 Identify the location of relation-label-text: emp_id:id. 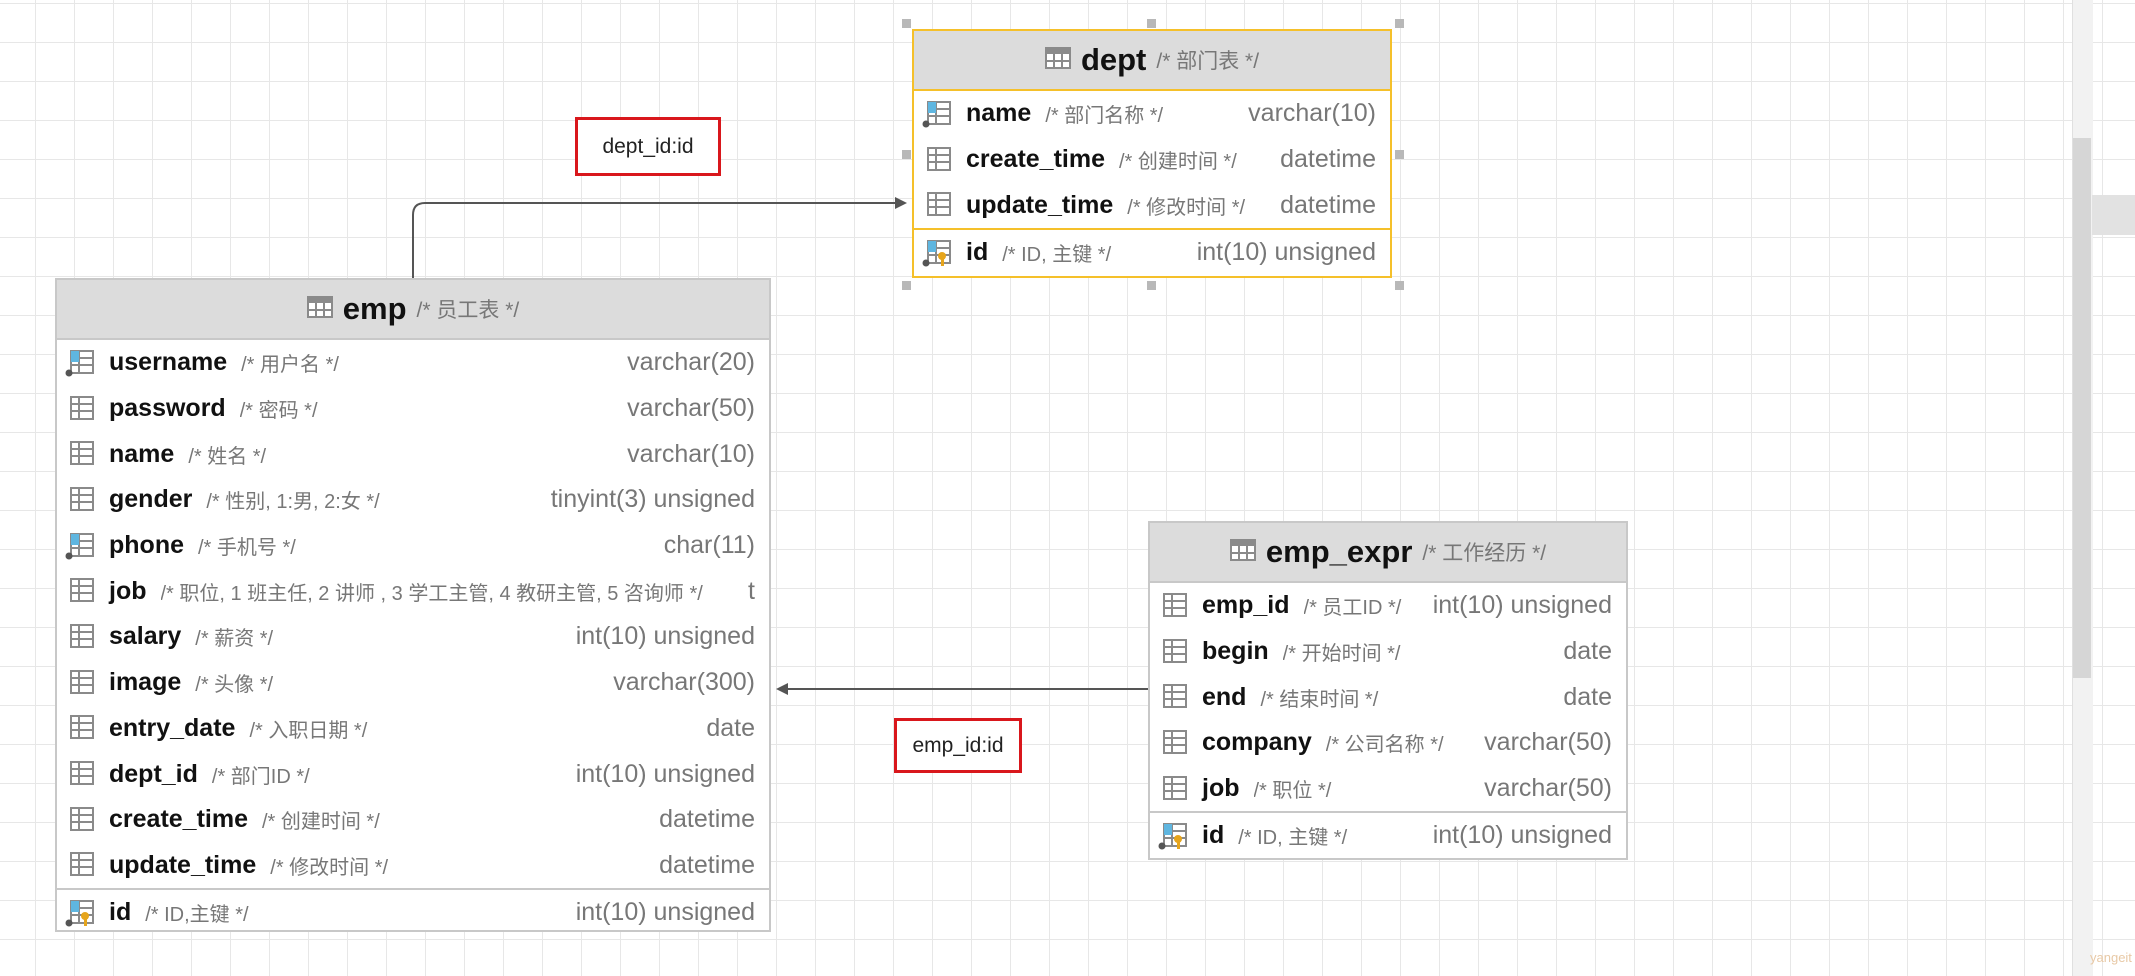
(958, 745).